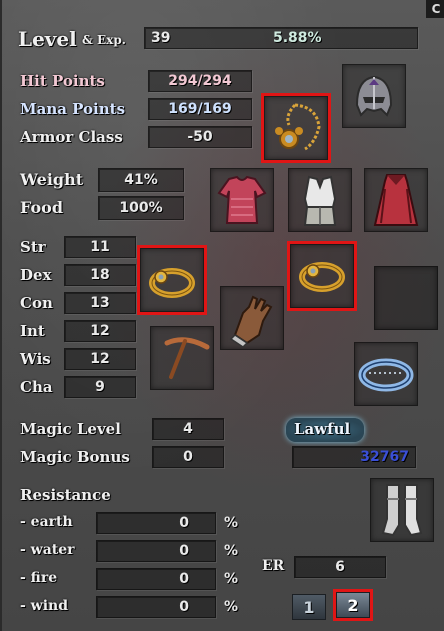 The image size is (444, 631). Describe the element at coordinates (156, 523) in the screenshot. I see `resist-earth-value: 0` at that location.